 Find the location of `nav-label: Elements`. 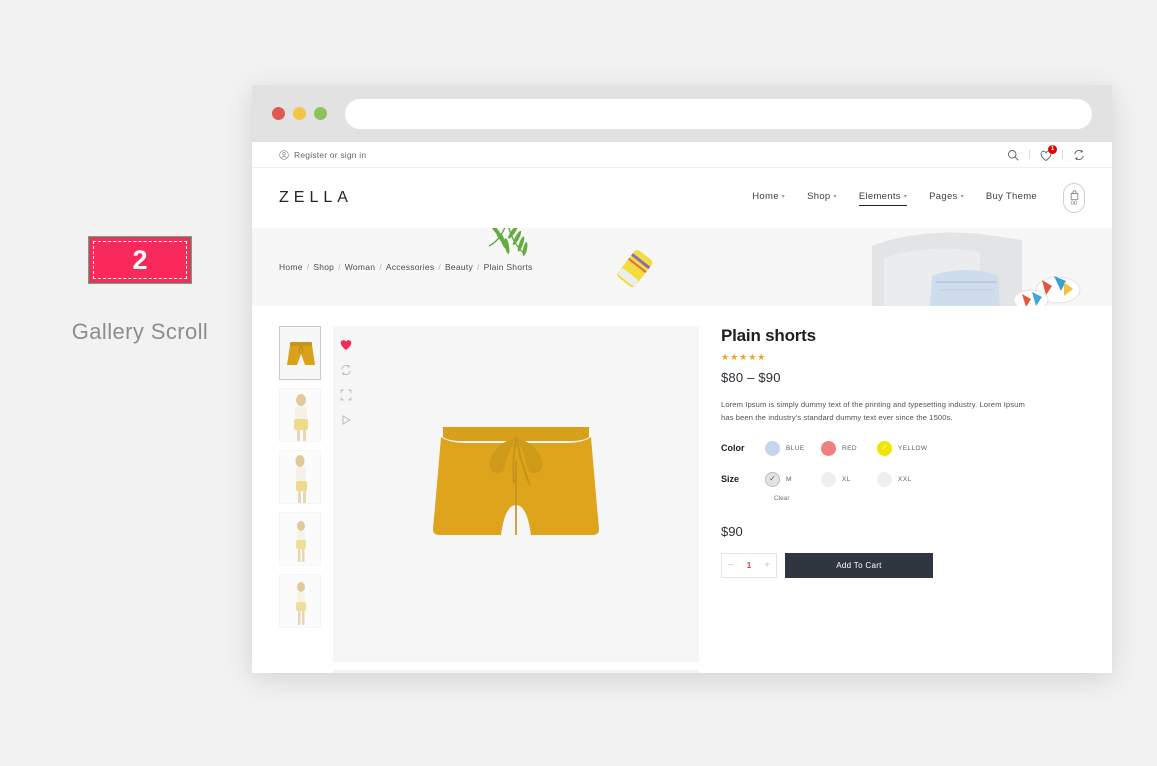

nav-label: Elements is located at coordinates (879, 196).